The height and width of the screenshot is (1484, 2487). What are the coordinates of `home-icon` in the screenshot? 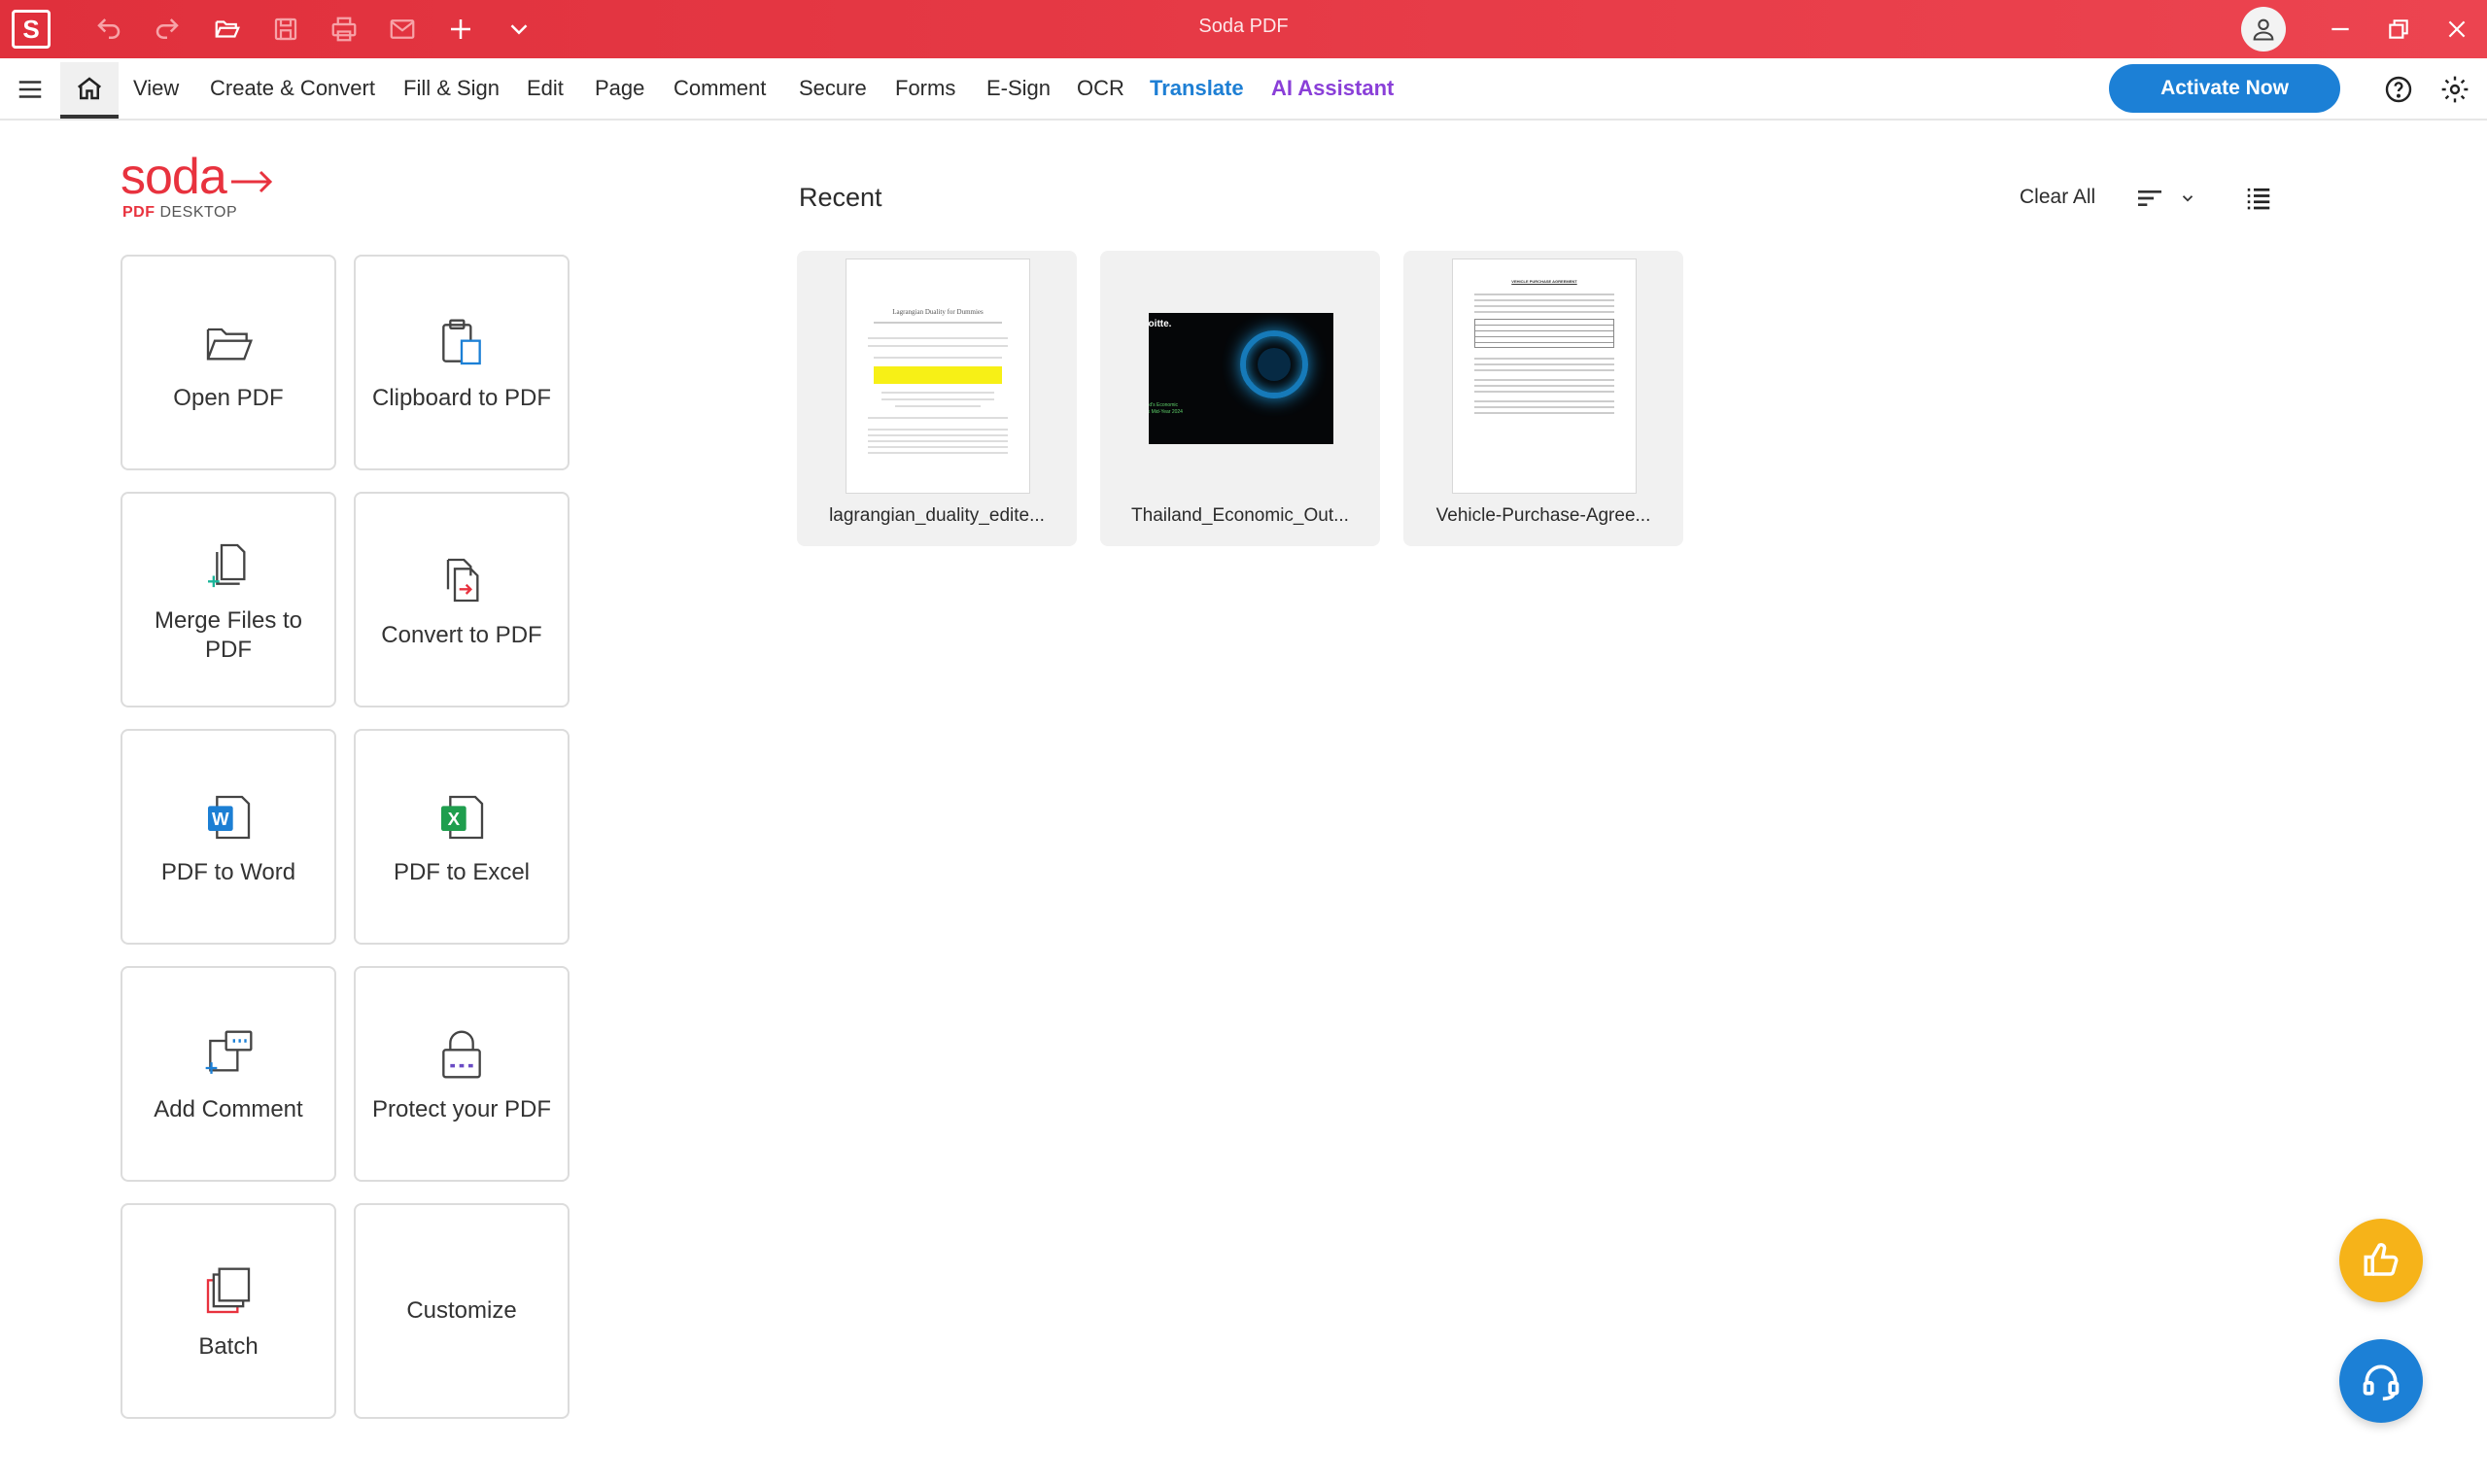 It's located at (89, 88).